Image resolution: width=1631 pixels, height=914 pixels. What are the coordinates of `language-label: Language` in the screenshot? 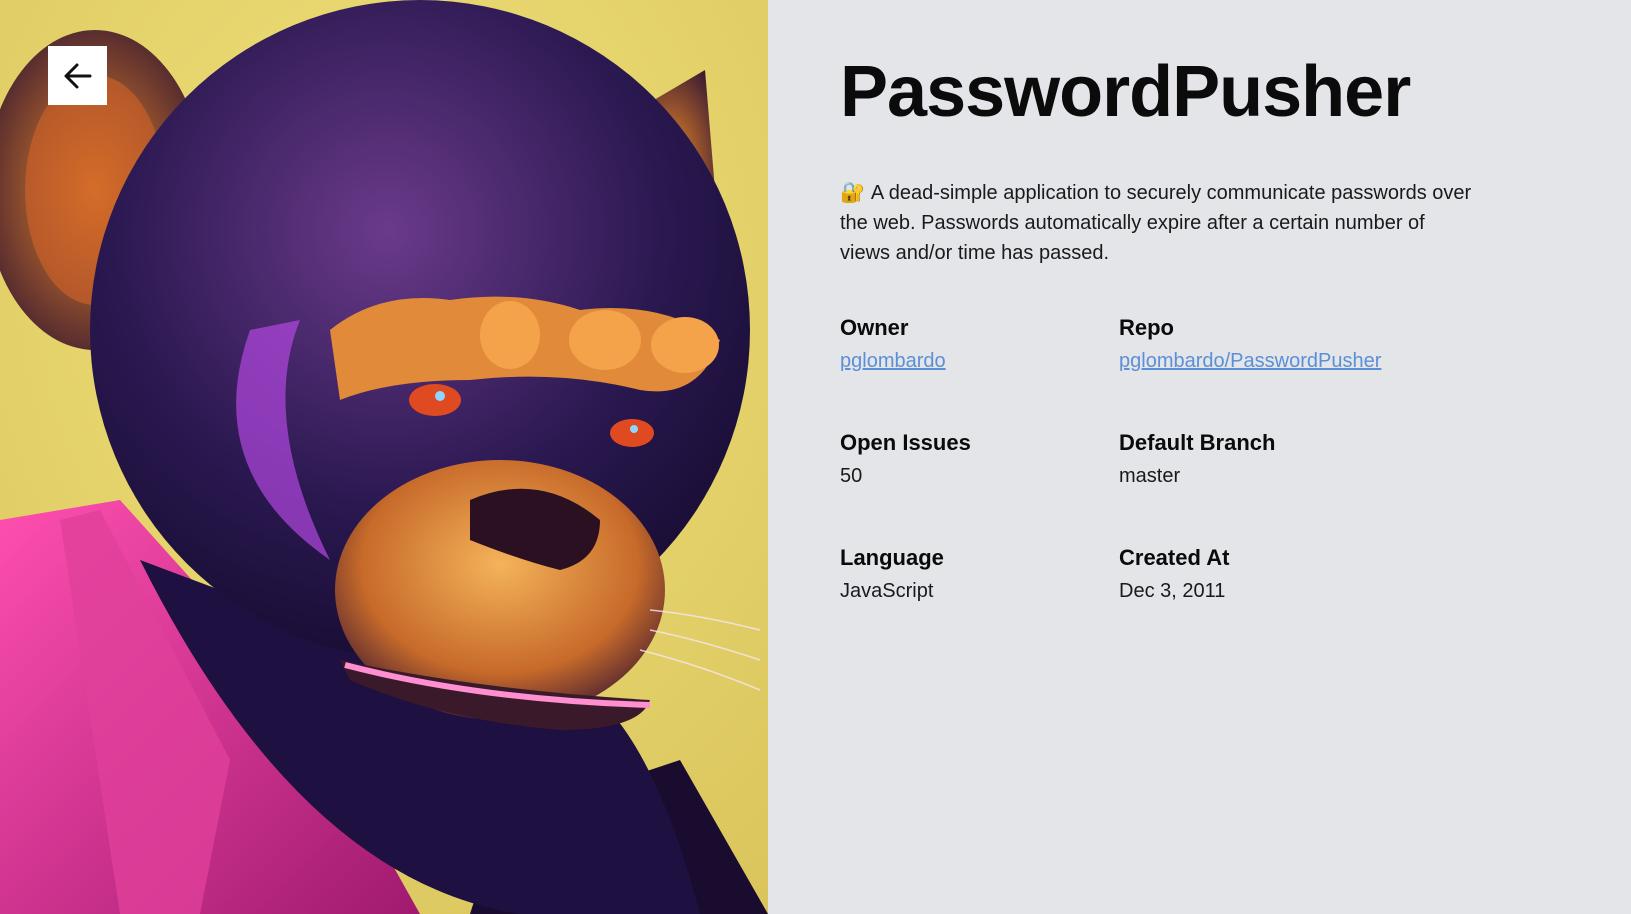 It's located at (892, 557).